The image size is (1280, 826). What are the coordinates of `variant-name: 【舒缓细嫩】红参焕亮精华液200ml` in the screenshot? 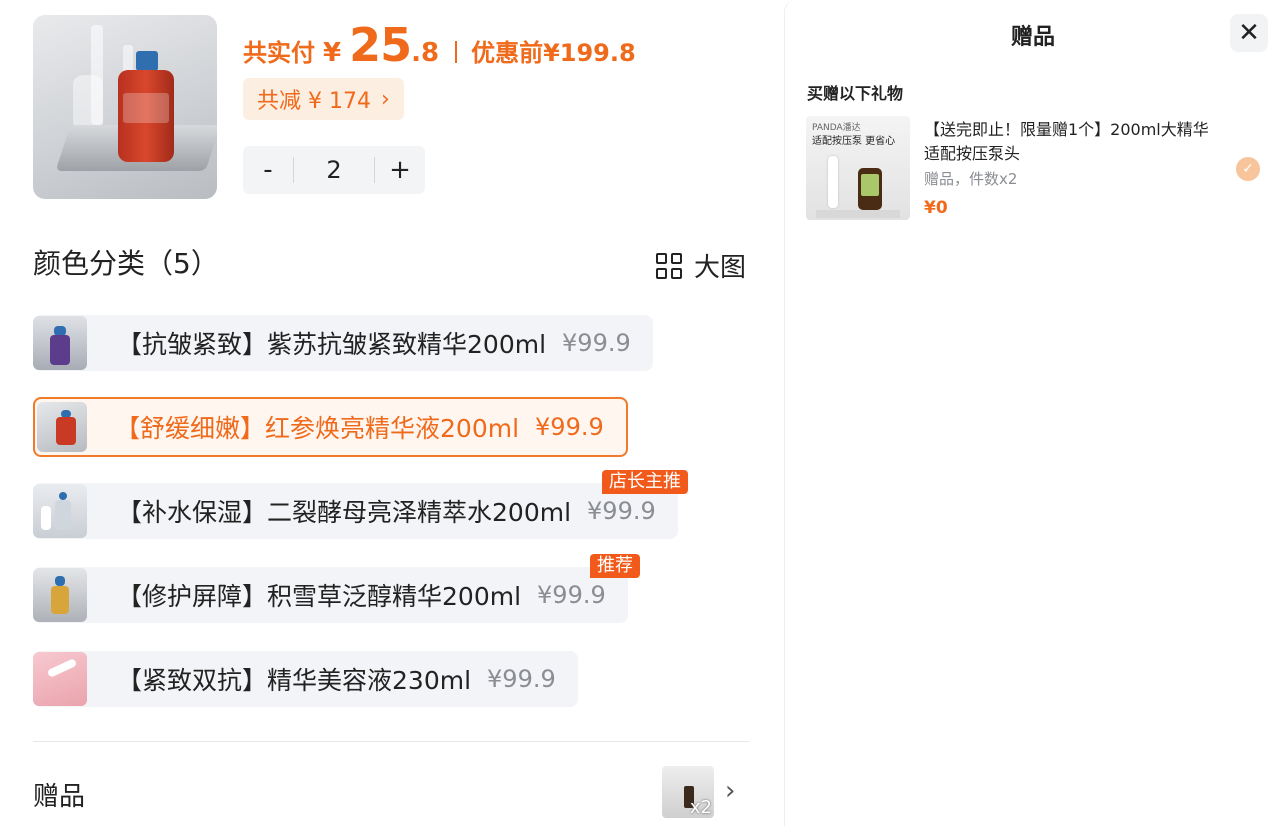 It's located at (317, 428).